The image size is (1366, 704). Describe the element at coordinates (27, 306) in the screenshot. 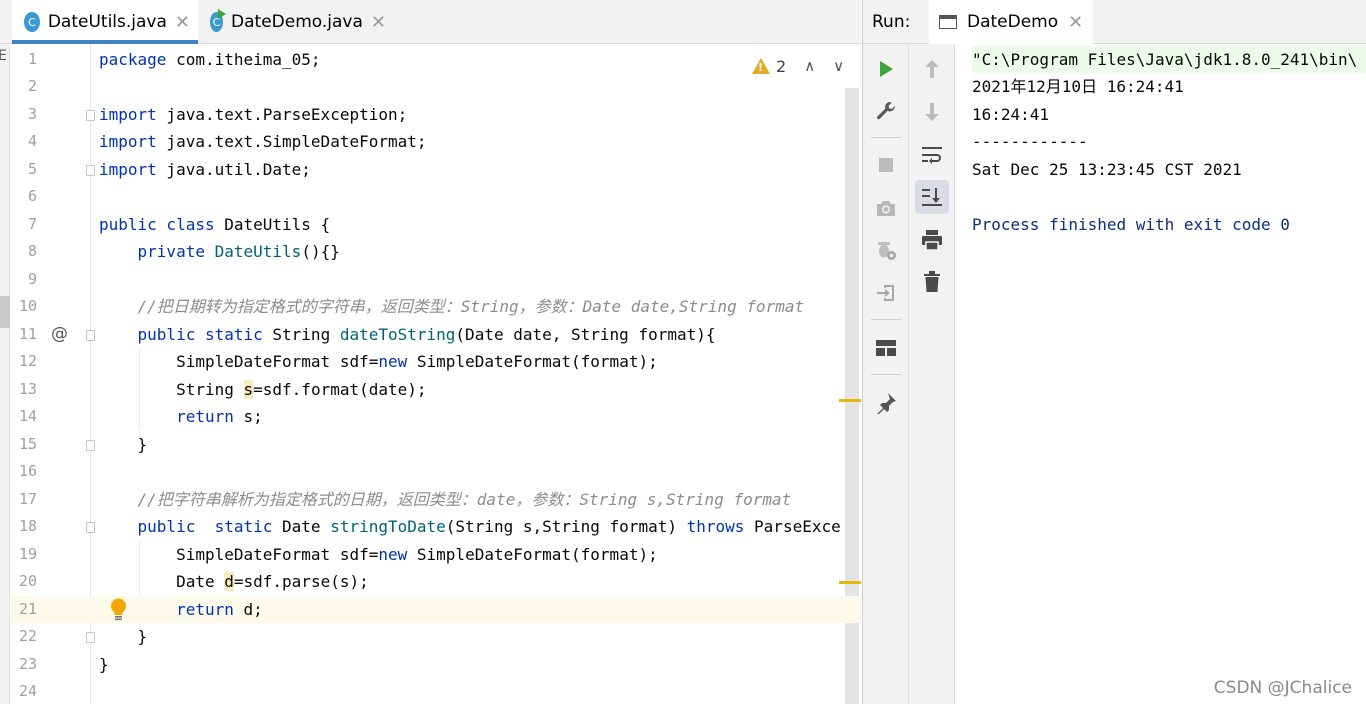

I see `line-number: 10` at that location.